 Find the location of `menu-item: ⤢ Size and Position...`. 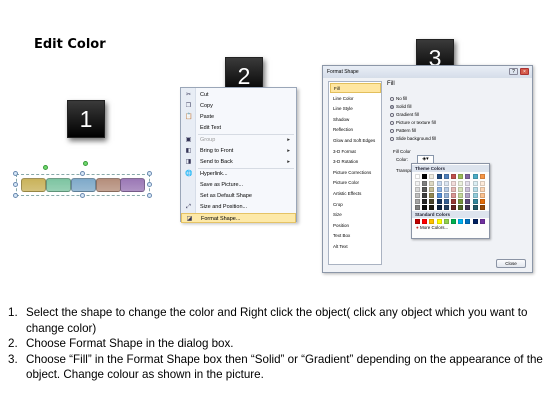

menu-item: ⤢ Size and Position... is located at coordinates (238, 207).